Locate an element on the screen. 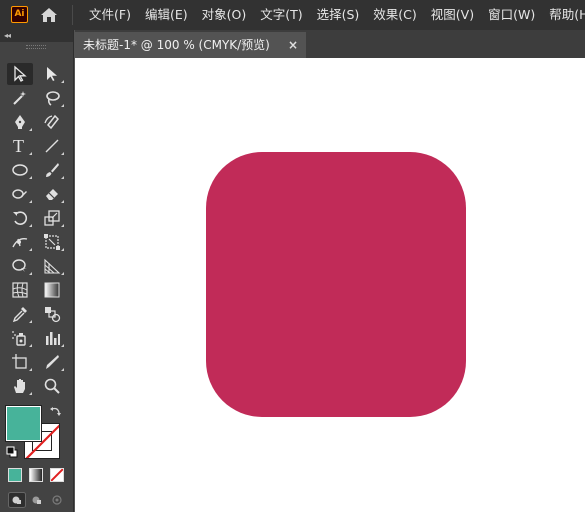  artboard-icon is located at coordinates (19, 361).